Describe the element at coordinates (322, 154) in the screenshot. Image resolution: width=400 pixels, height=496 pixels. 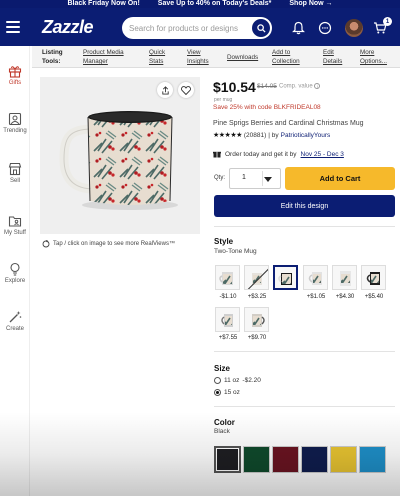
I see `delivery-dates: Nov 25 - Dec 3` at that location.